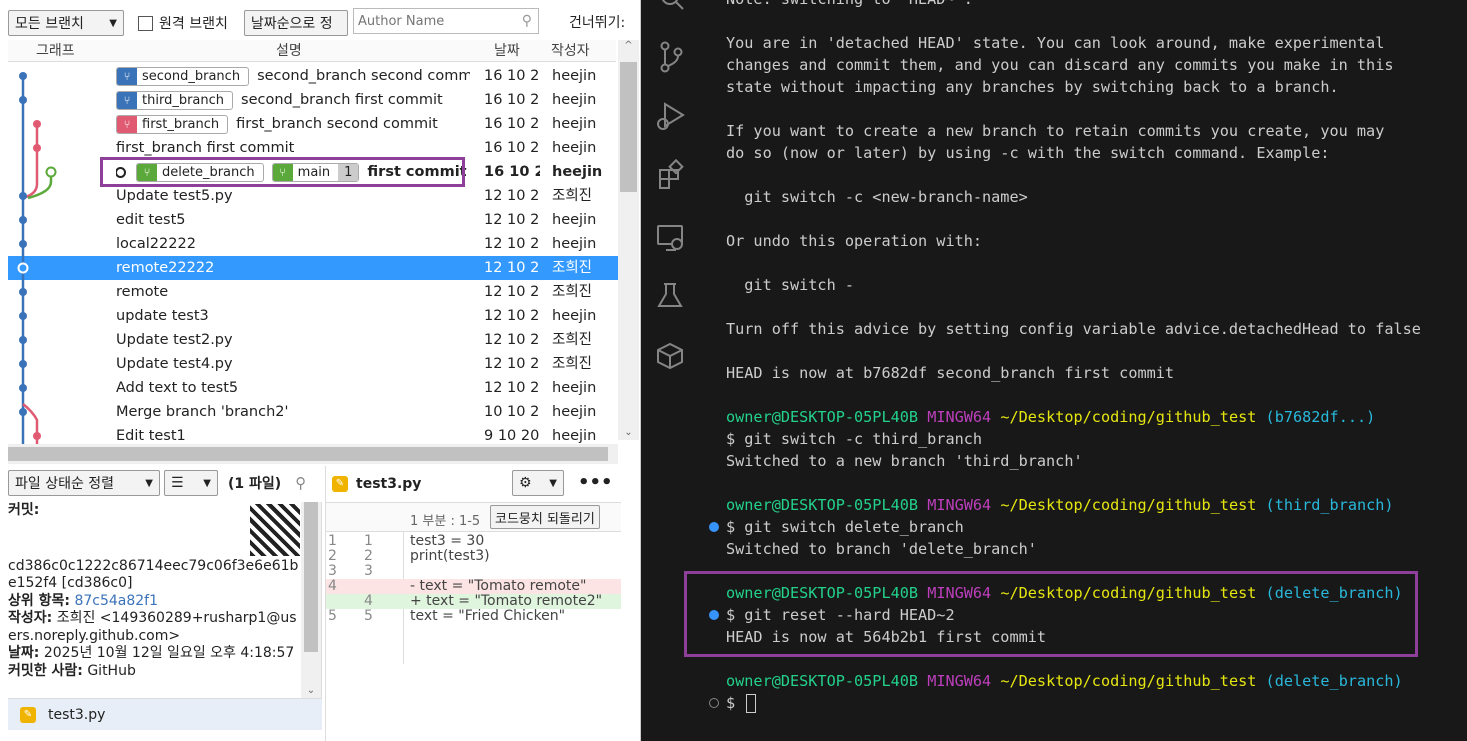 Image resolution: width=1467 pixels, height=741 pixels. What do you see at coordinates (473, 517) in the screenshot?
I see `hunk-header: 1 부분 : 1-5 코드뭉치 되돌리기` at bounding box center [473, 517].